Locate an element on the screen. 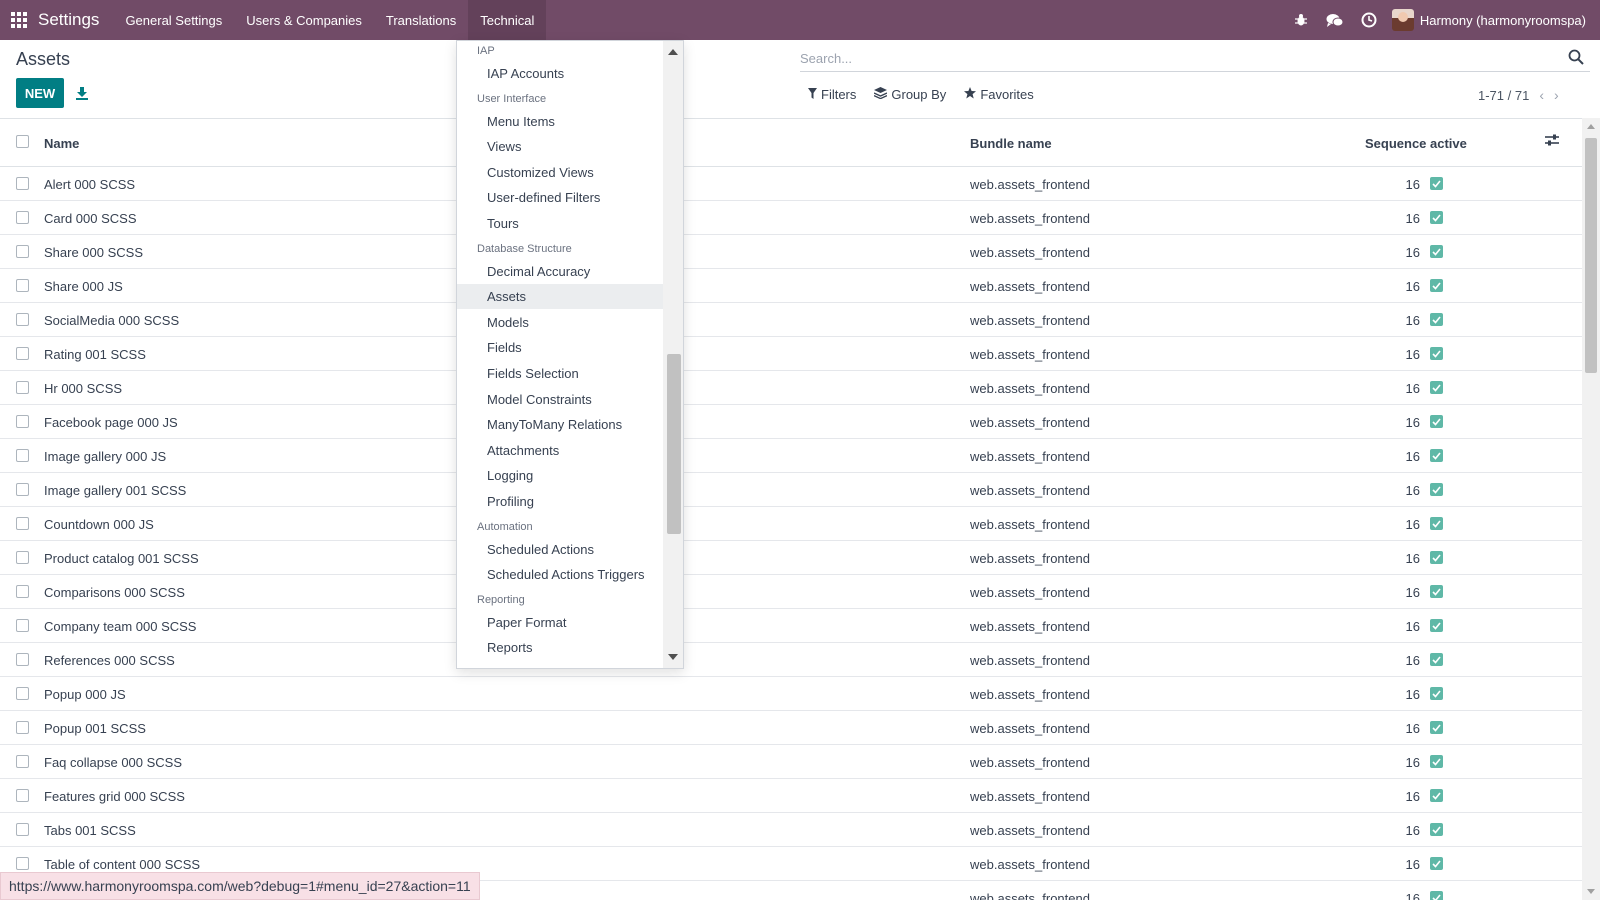 Image resolution: width=1600 pixels, height=900 pixels. search-input is located at coordinates (1170, 58).